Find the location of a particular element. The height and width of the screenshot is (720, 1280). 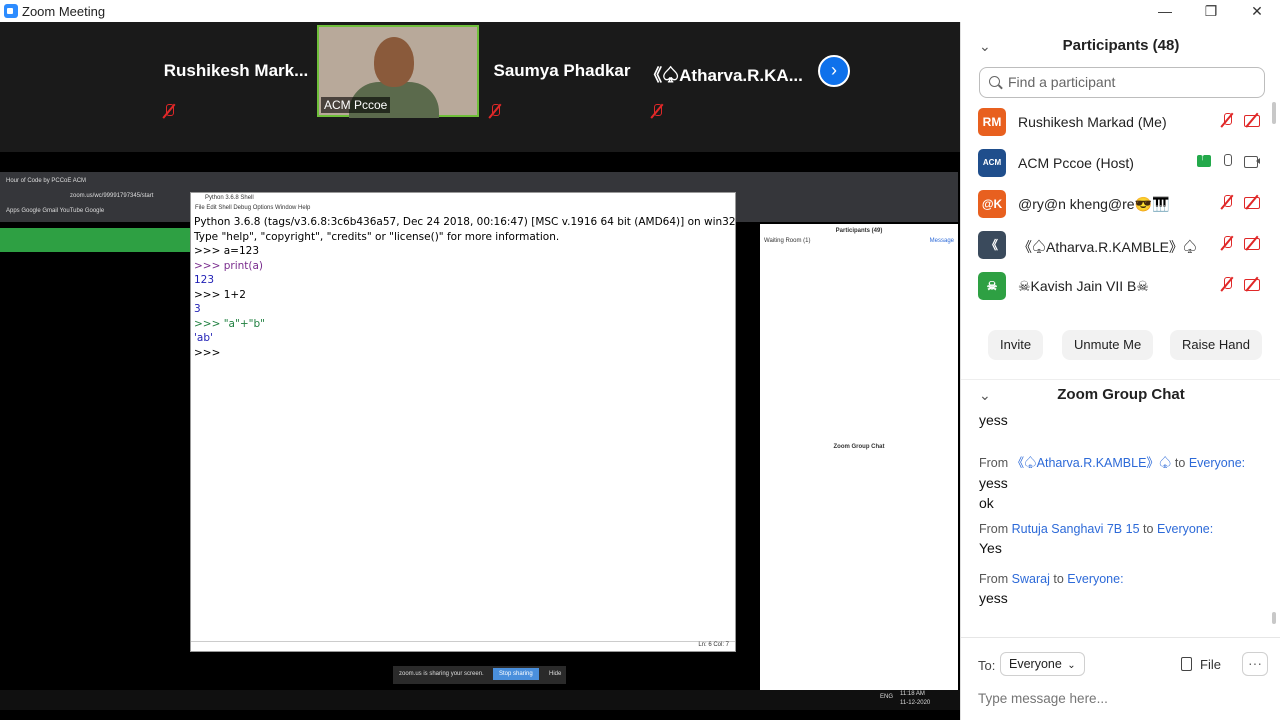

file-button: File is located at coordinates (1201, 664).